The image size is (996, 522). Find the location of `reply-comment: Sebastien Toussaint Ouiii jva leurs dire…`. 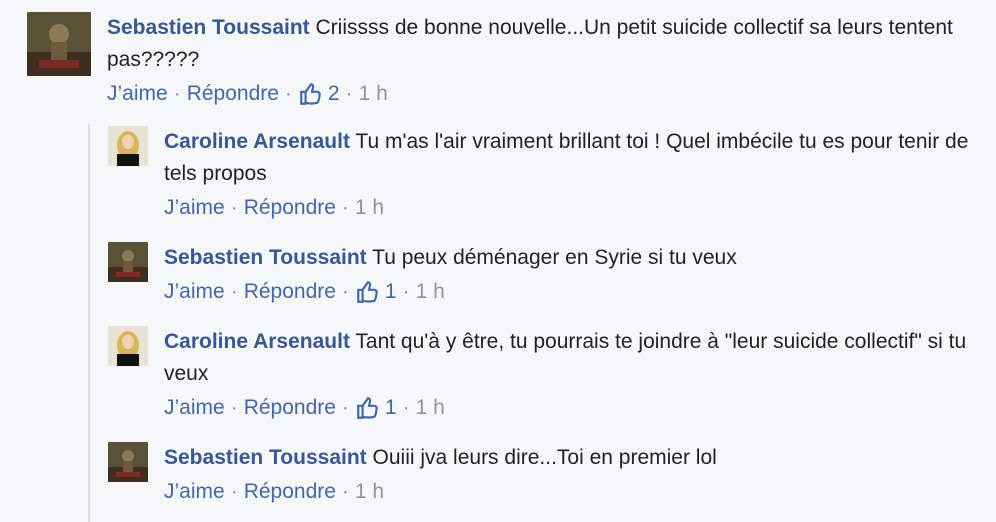

reply-comment: Sebastien Toussaint Ouiii jva leurs dire… is located at coordinates (546, 475).